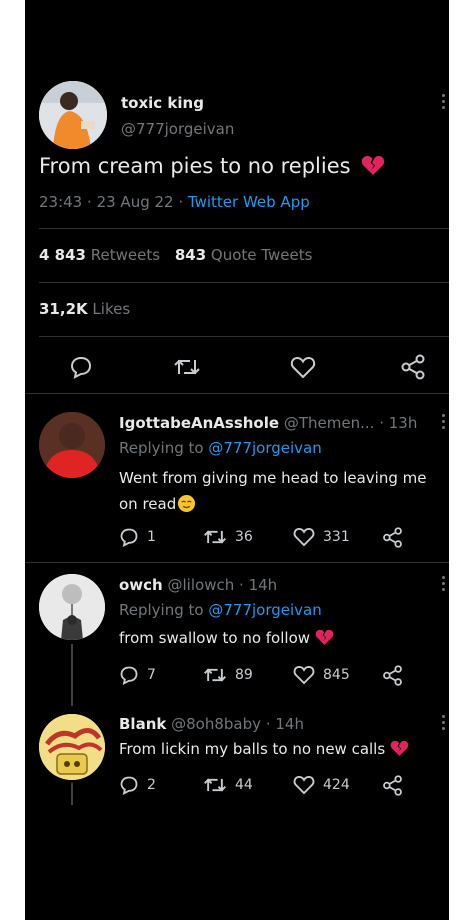 This screenshot has width=474, height=920. I want to click on like-count: 424, so click(336, 785).